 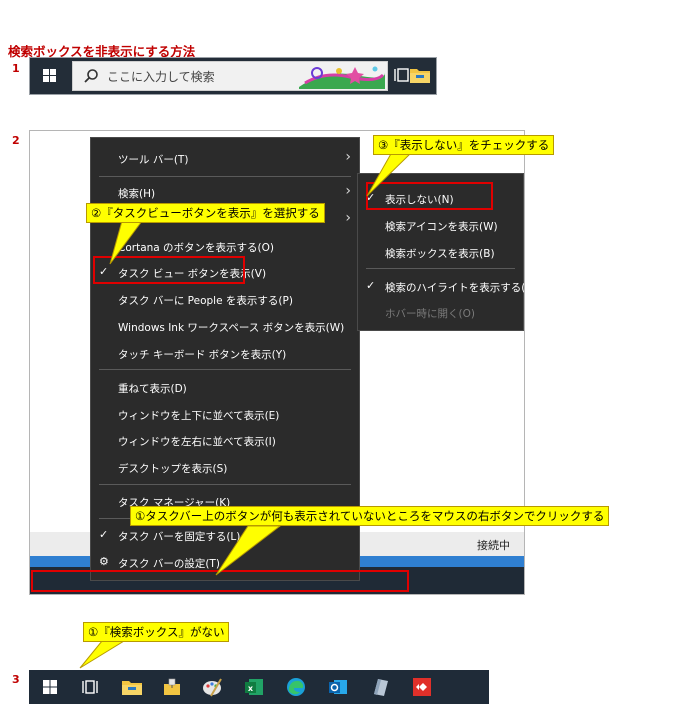 I want to click on taskbar-without-search: x, so click(x=259, y=687).